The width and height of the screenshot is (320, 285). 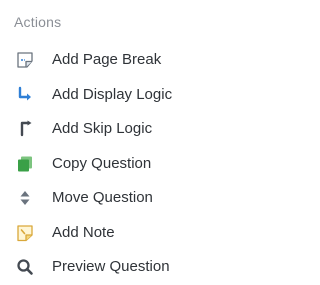 I want to click on move-question-action: Move Question, so click(x=132, y=198).